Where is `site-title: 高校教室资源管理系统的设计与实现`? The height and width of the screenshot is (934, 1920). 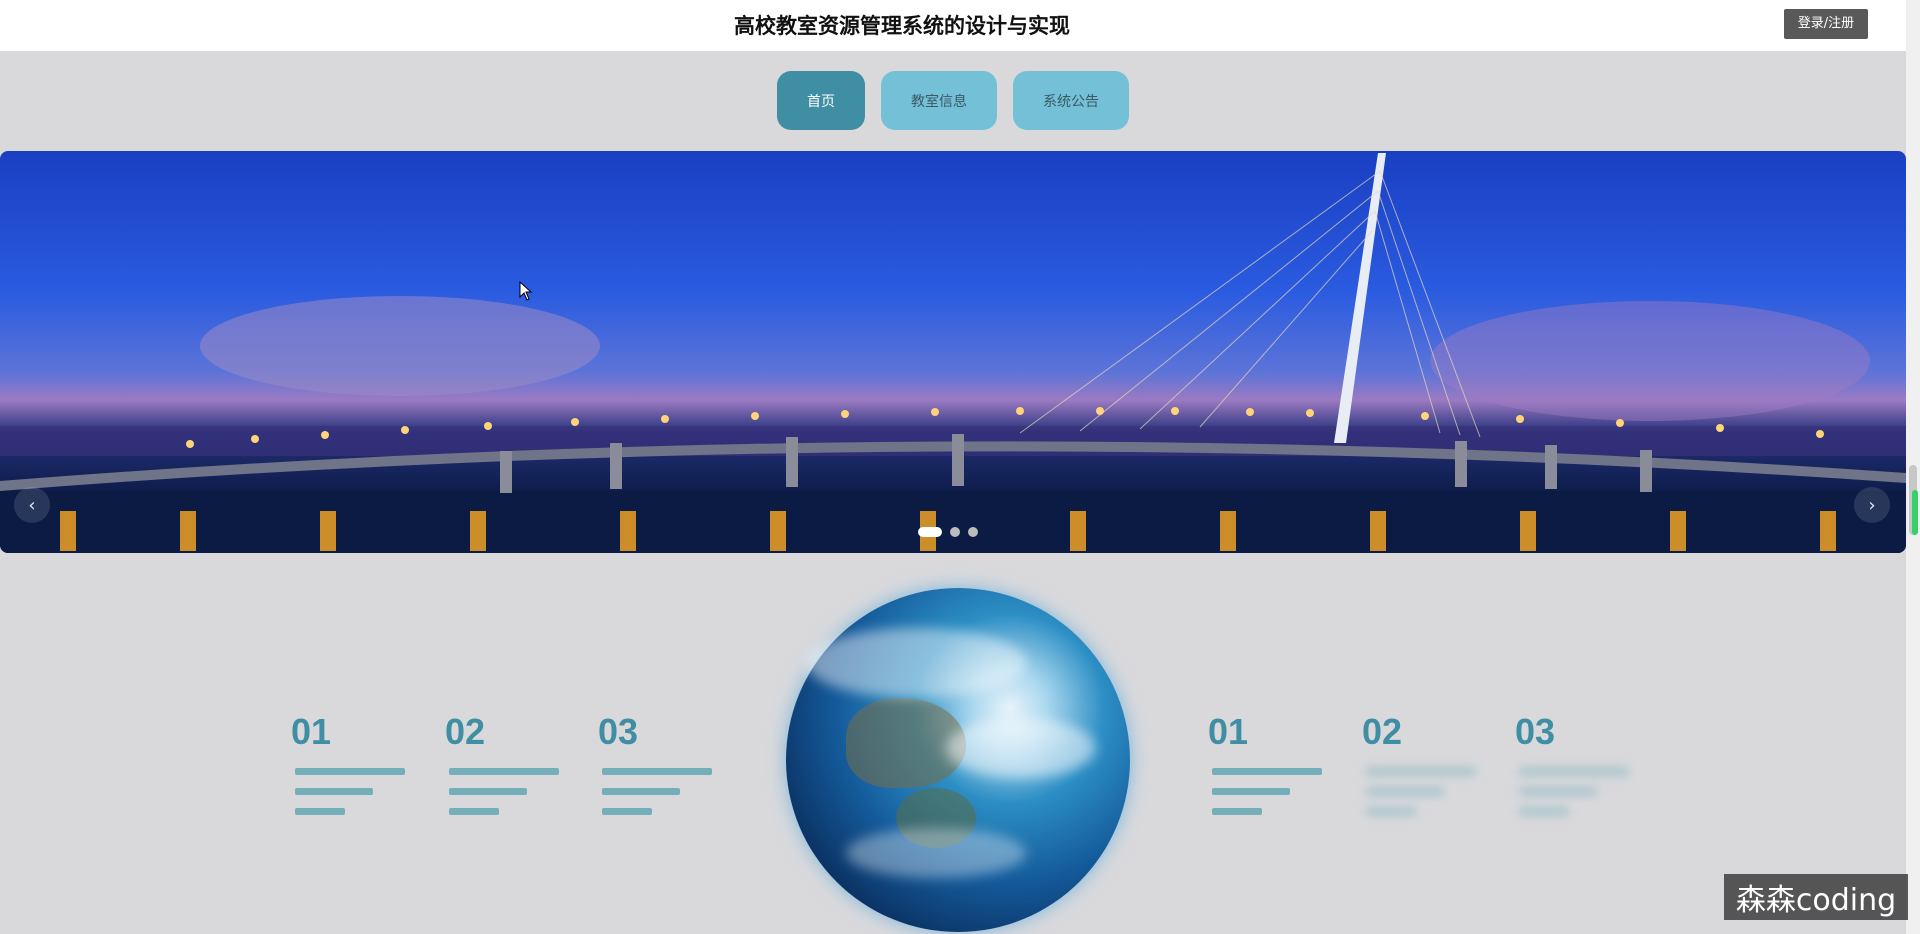
site-title: 高校教室资源管理系统的设计与实现 is located at coordinates (902, 26).